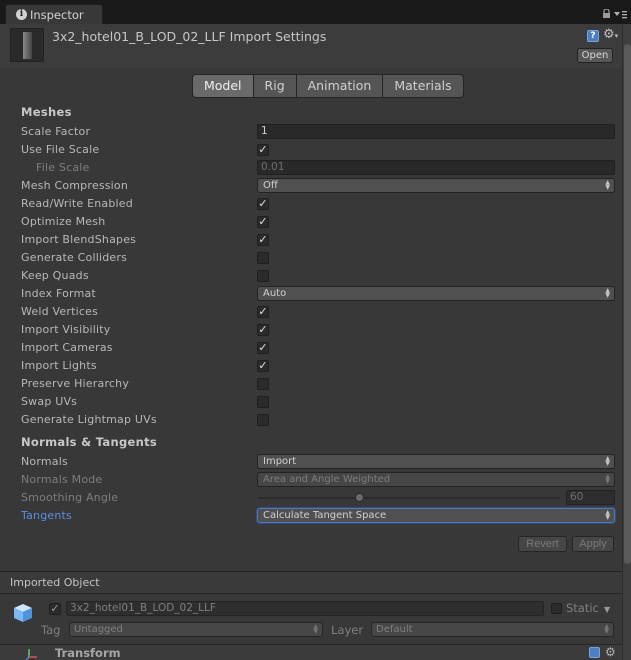 This screenshot has width=631, height=660. I want to click on swap-uvs-checkbox, so click(263, 402).